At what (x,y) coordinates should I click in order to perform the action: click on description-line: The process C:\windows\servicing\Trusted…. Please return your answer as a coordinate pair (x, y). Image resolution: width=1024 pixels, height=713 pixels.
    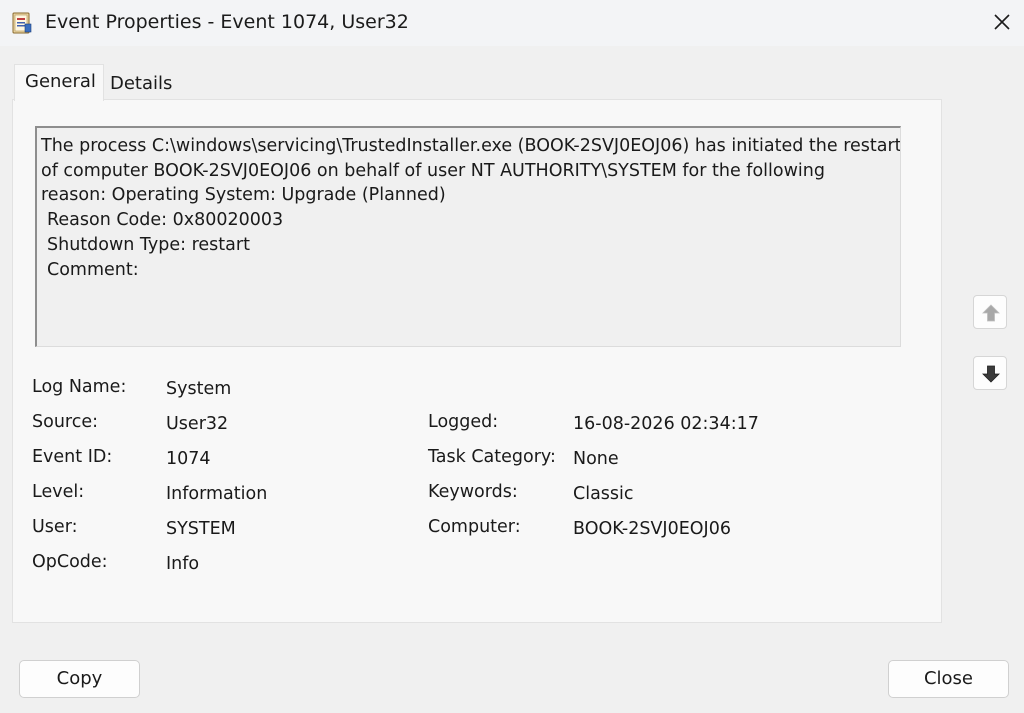
    Looking at the image, I should click on (471, 146).